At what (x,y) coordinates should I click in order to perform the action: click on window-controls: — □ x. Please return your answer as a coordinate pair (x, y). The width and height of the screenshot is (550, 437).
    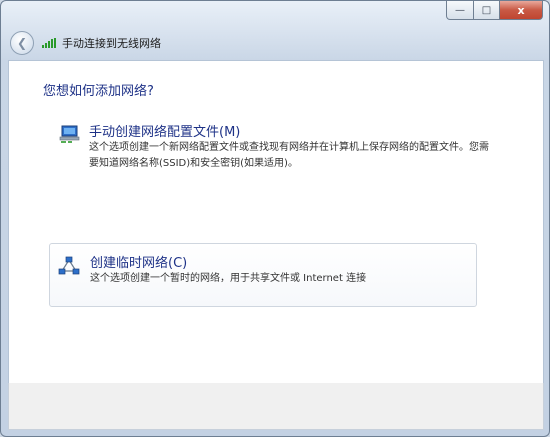
    Looking at the image, I should click on (494, 10).